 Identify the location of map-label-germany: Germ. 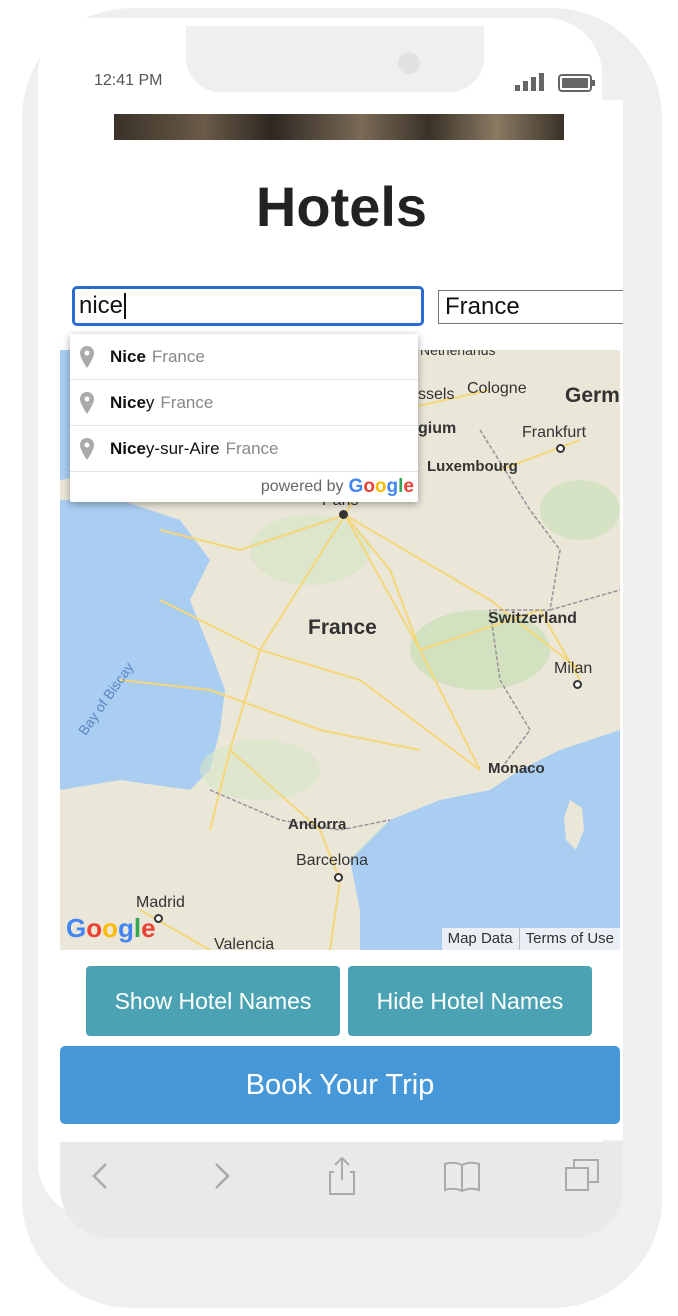
(592, 395).